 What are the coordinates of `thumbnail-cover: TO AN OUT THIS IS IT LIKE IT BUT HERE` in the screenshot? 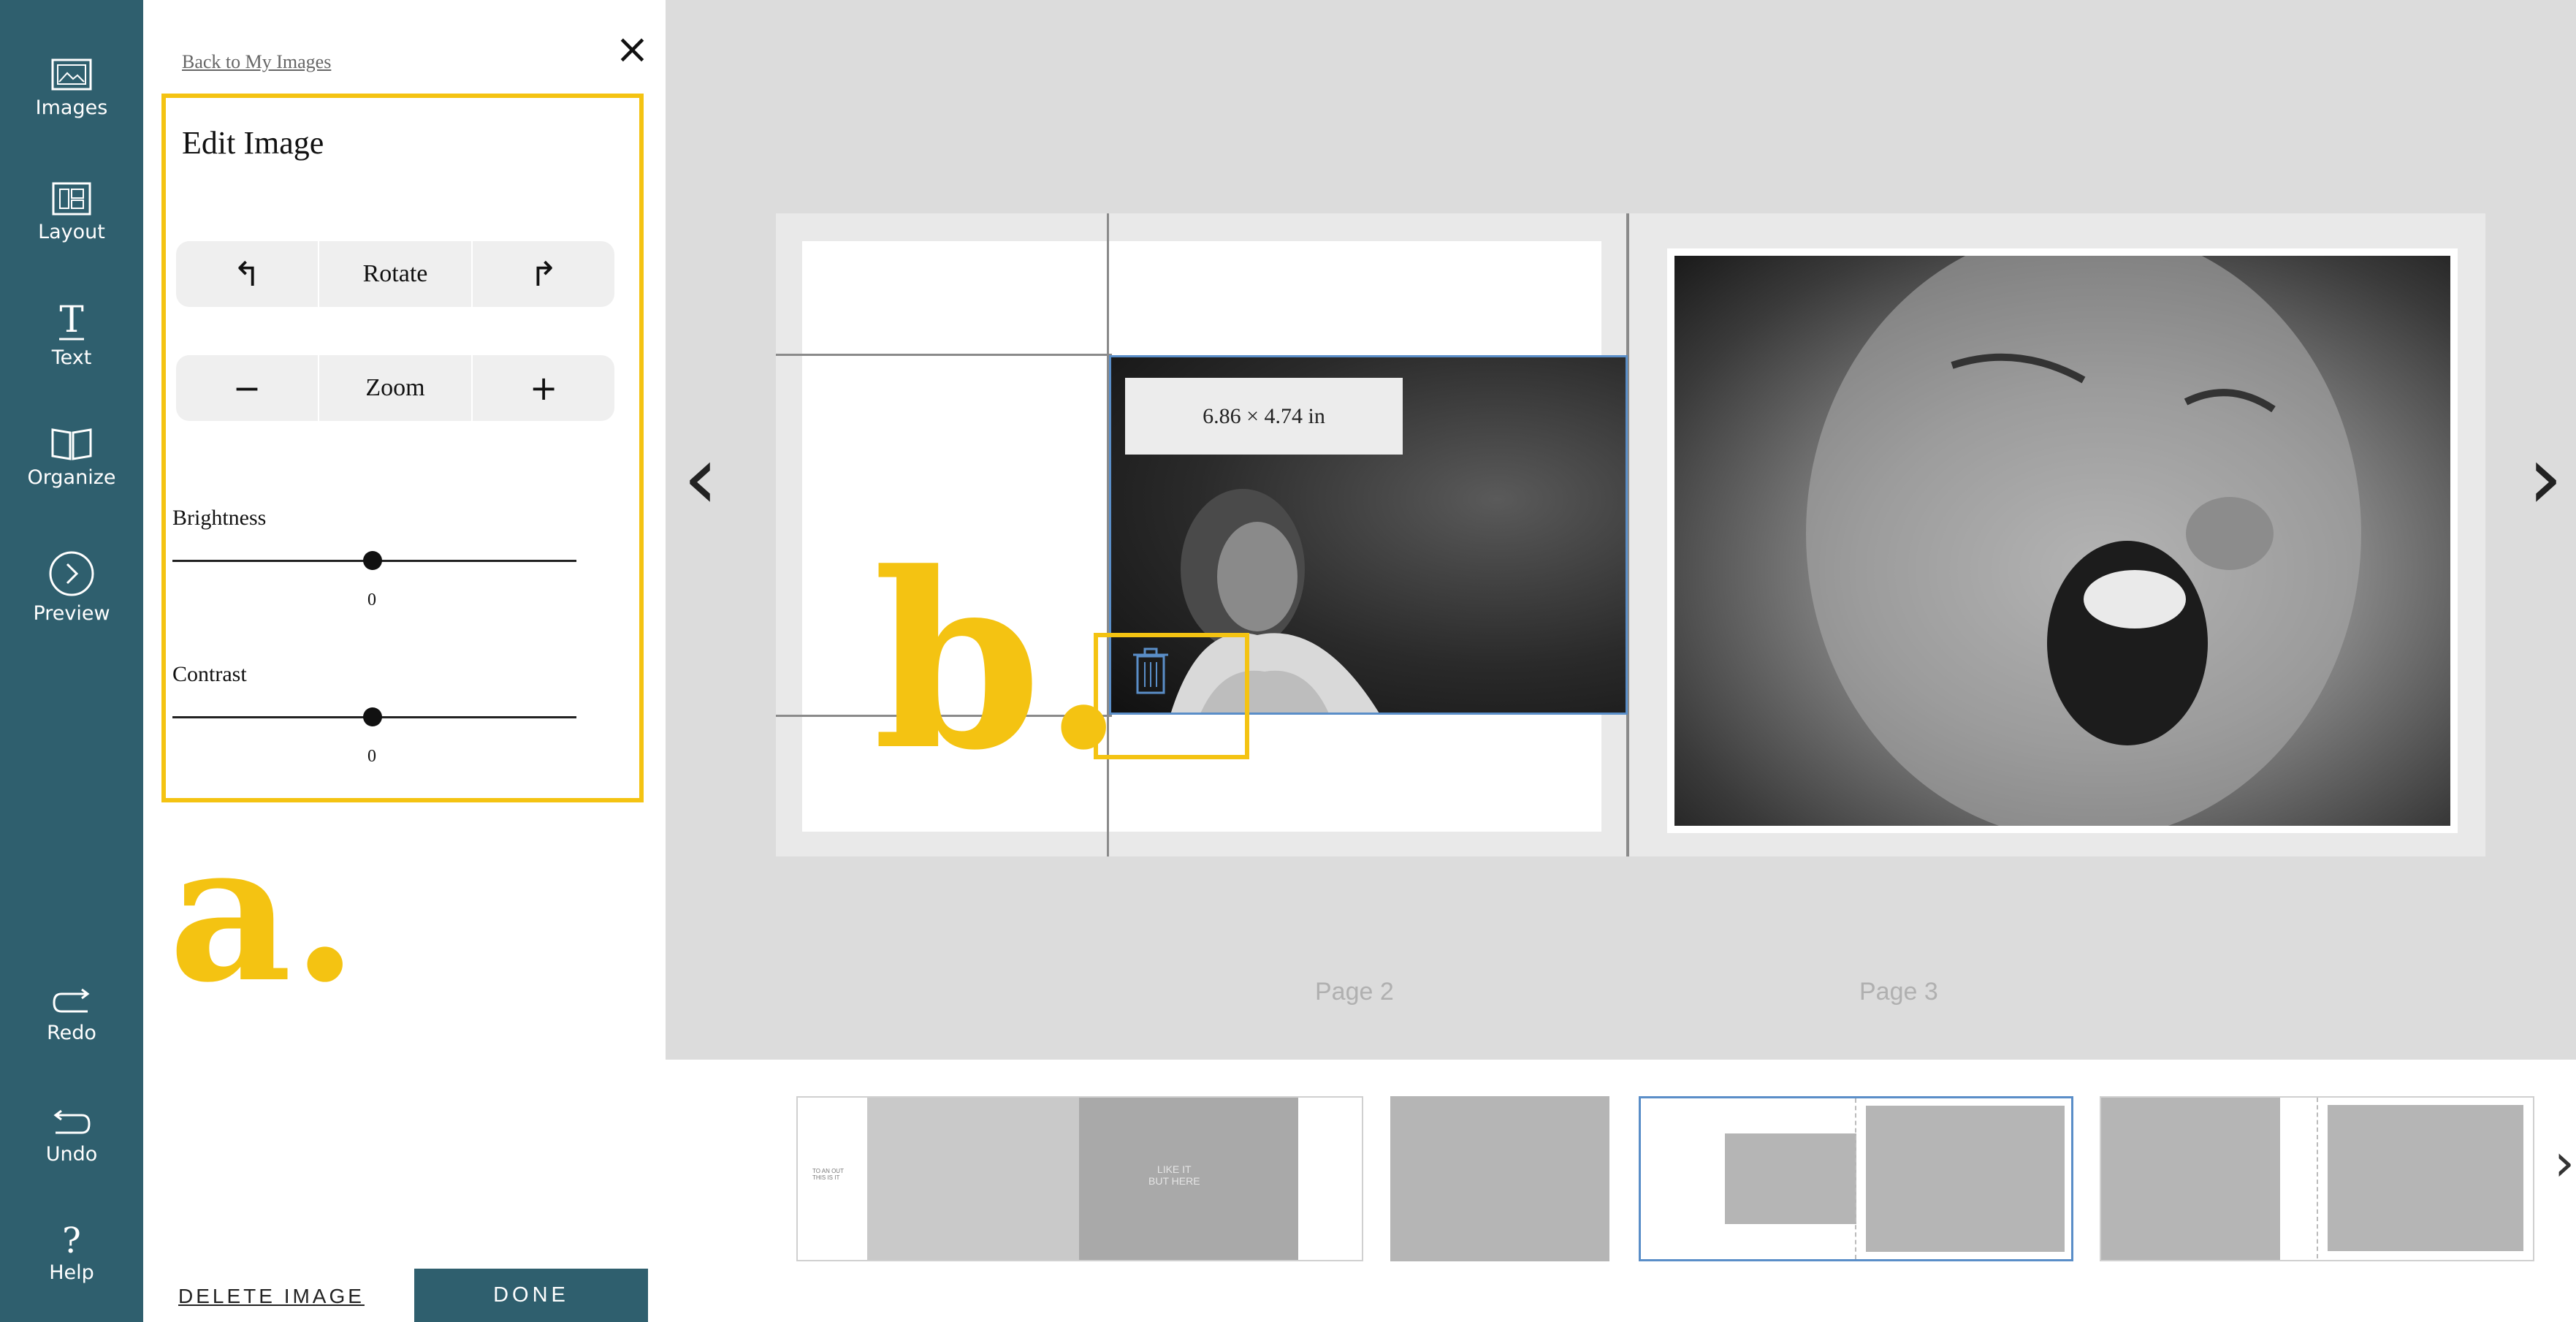 It's located at (1080, 1178).